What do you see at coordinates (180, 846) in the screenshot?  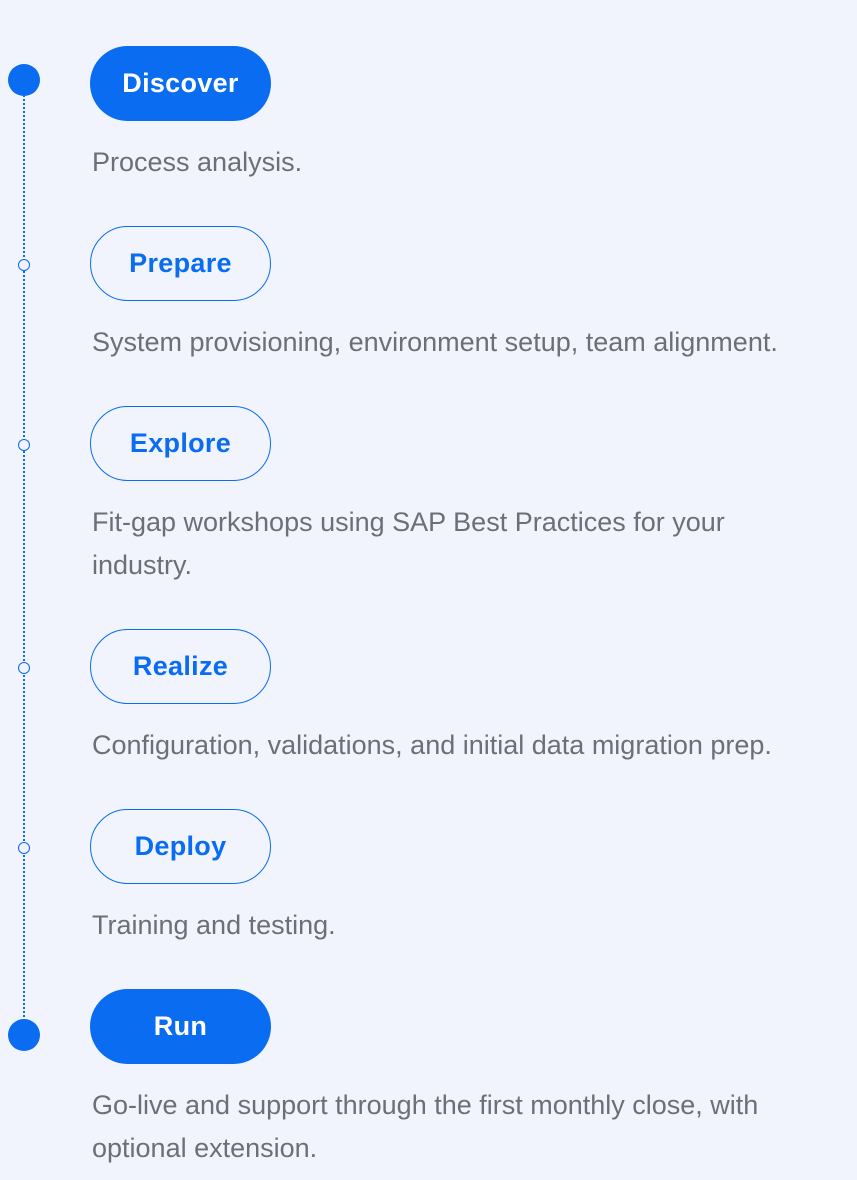 I see `deploy-button: Deploy` at bounding box center [180, 846].